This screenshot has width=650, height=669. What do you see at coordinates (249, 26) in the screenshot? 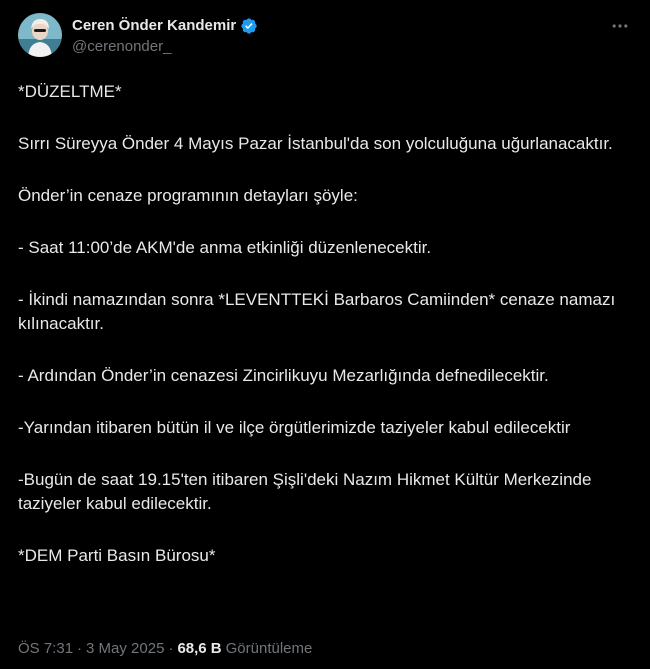
I see `verified-badge-icon` at bounding box center [249, 26].